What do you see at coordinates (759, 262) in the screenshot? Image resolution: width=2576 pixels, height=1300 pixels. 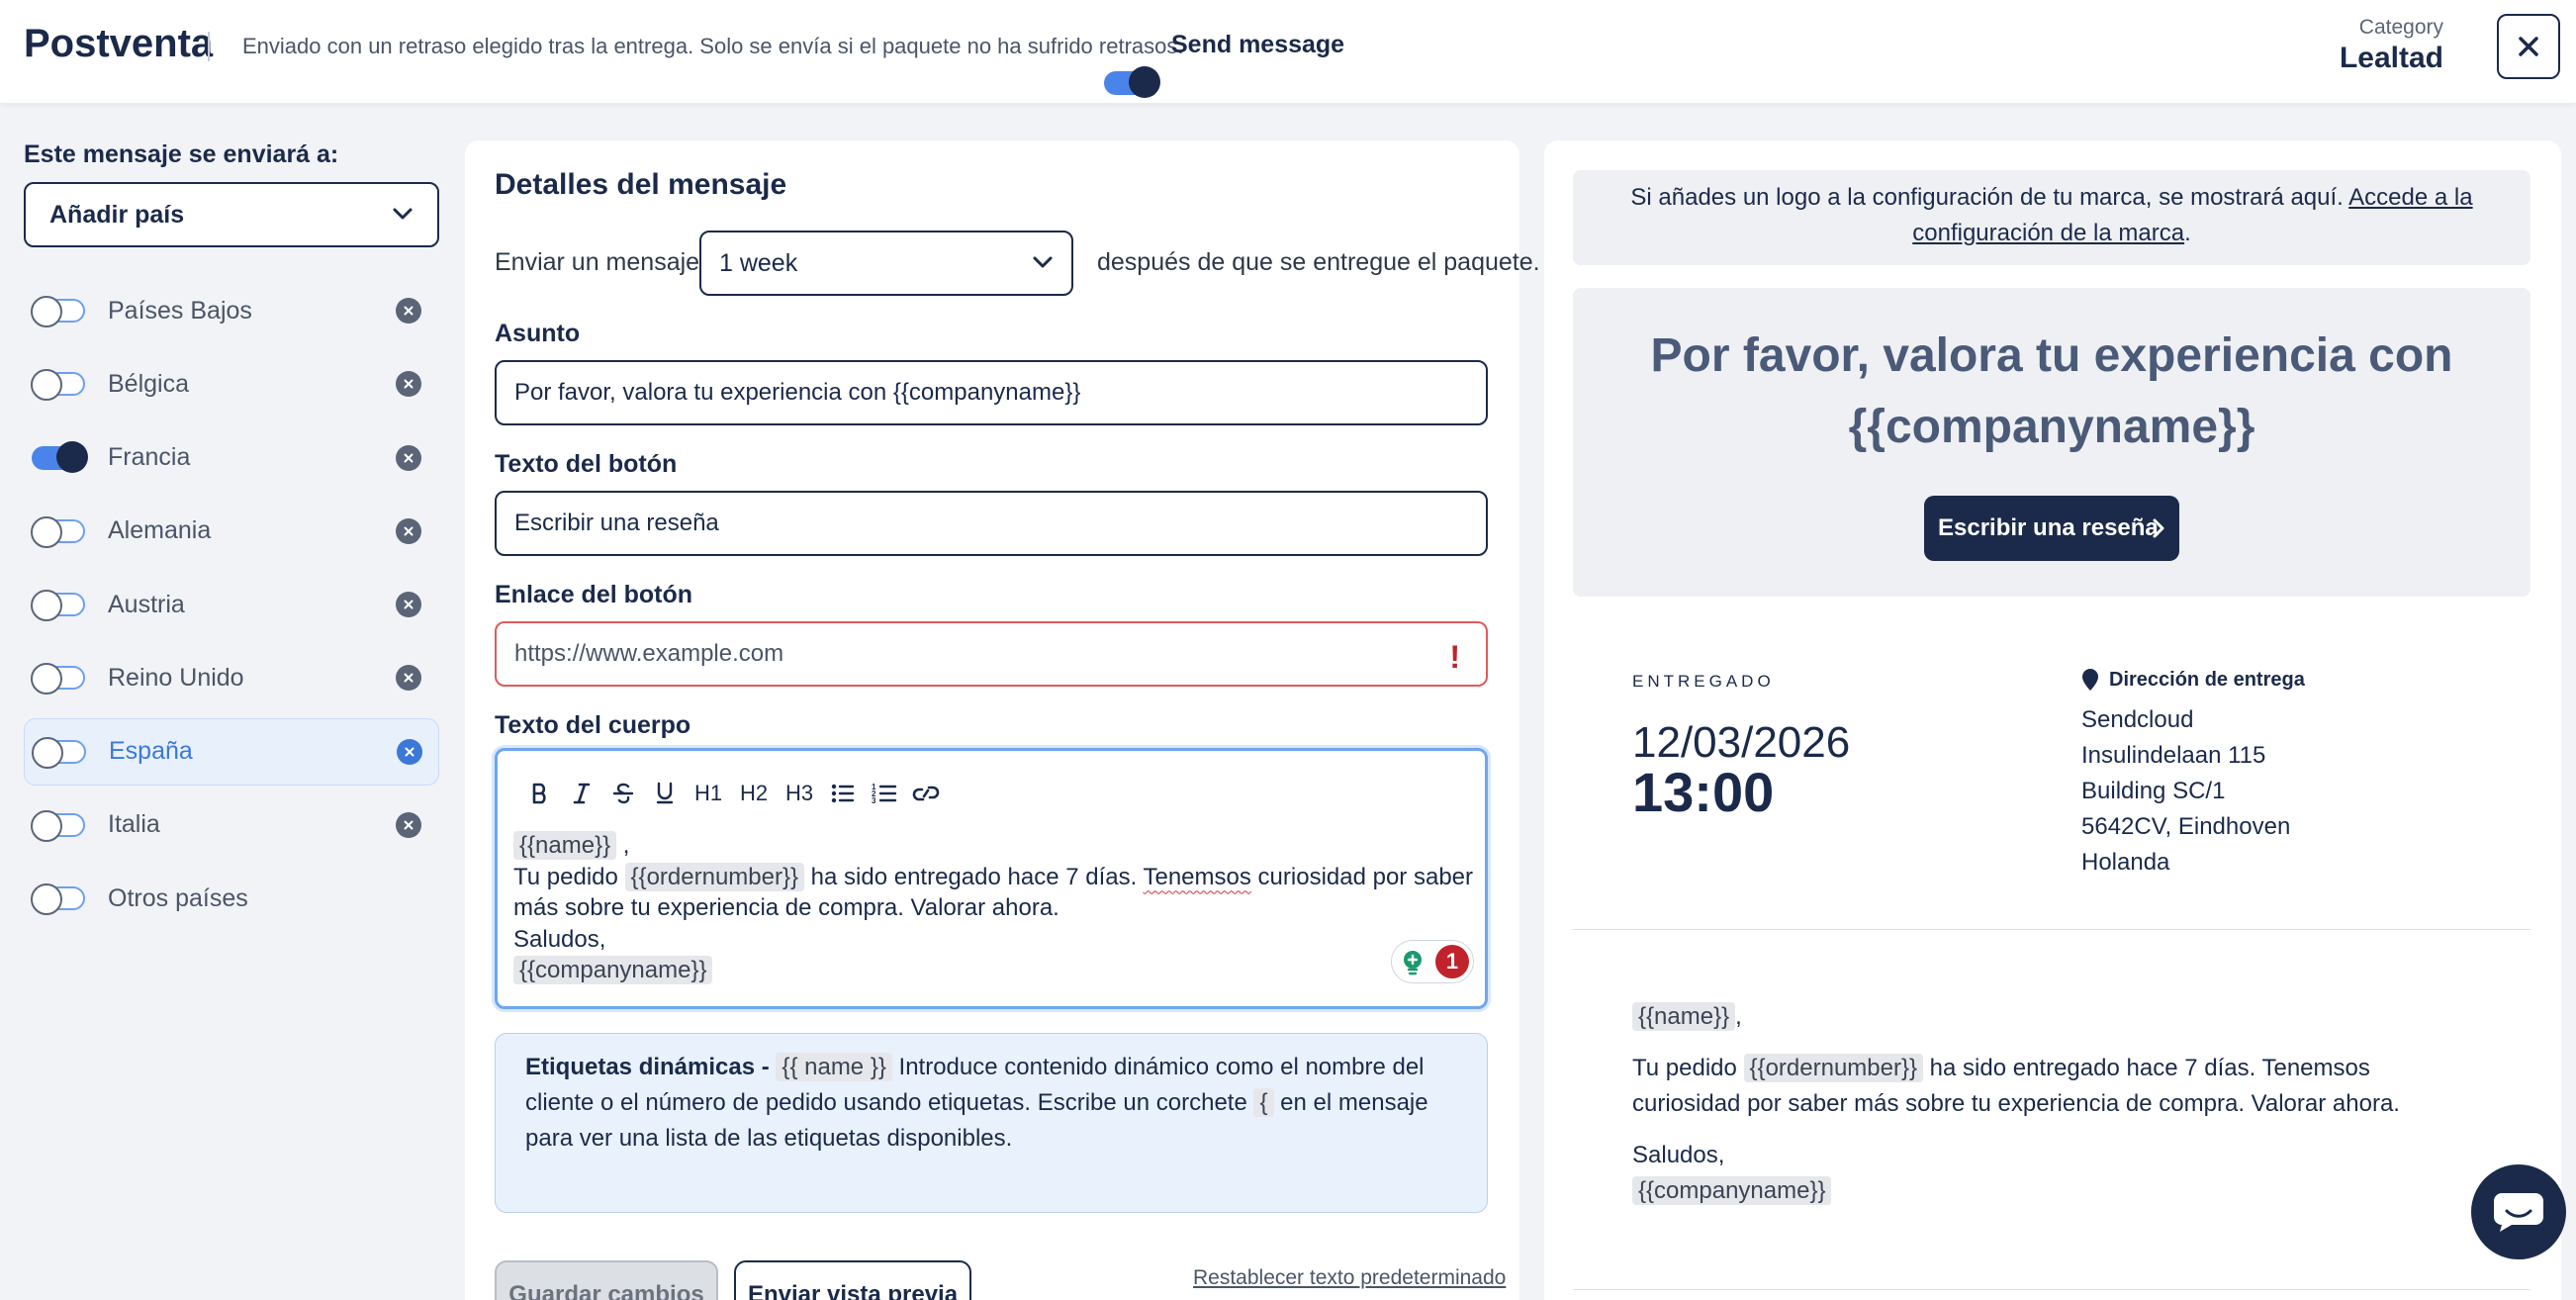 I see `delay-value: 1 week` at bounding box center [759, 262].